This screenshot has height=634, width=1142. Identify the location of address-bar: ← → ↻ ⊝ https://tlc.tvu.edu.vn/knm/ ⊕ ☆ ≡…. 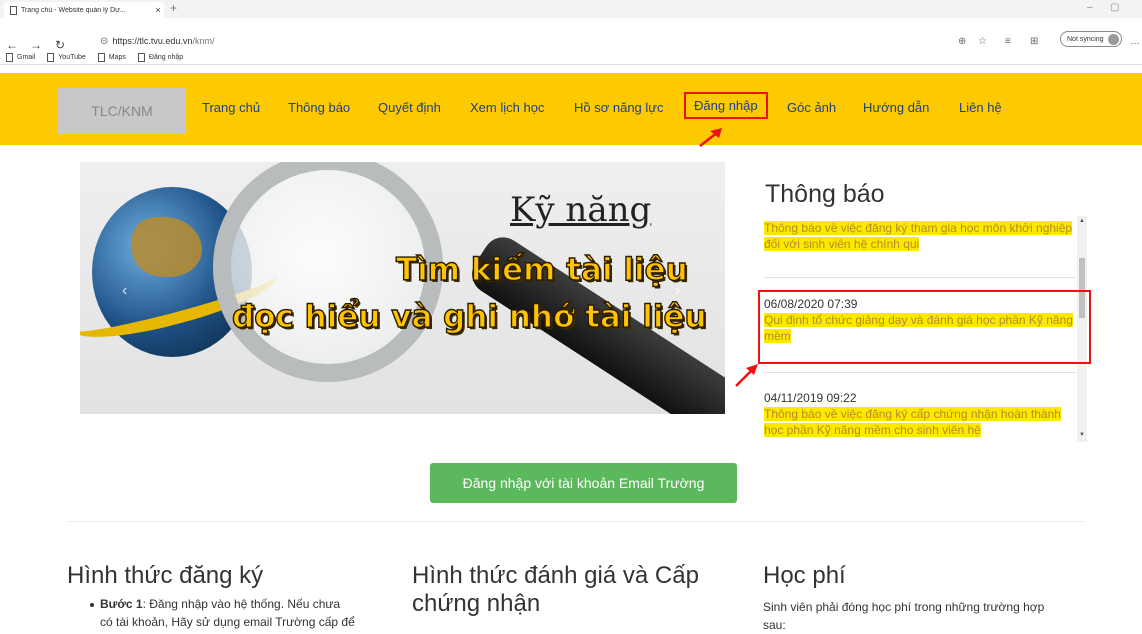
(571, 35).